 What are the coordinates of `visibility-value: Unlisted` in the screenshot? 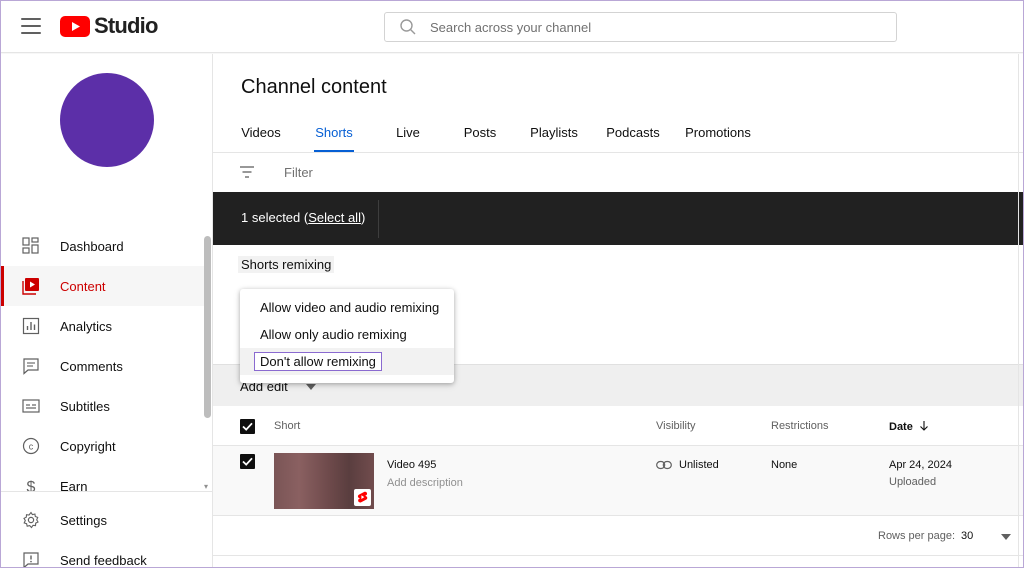 It's located at (699, 465).